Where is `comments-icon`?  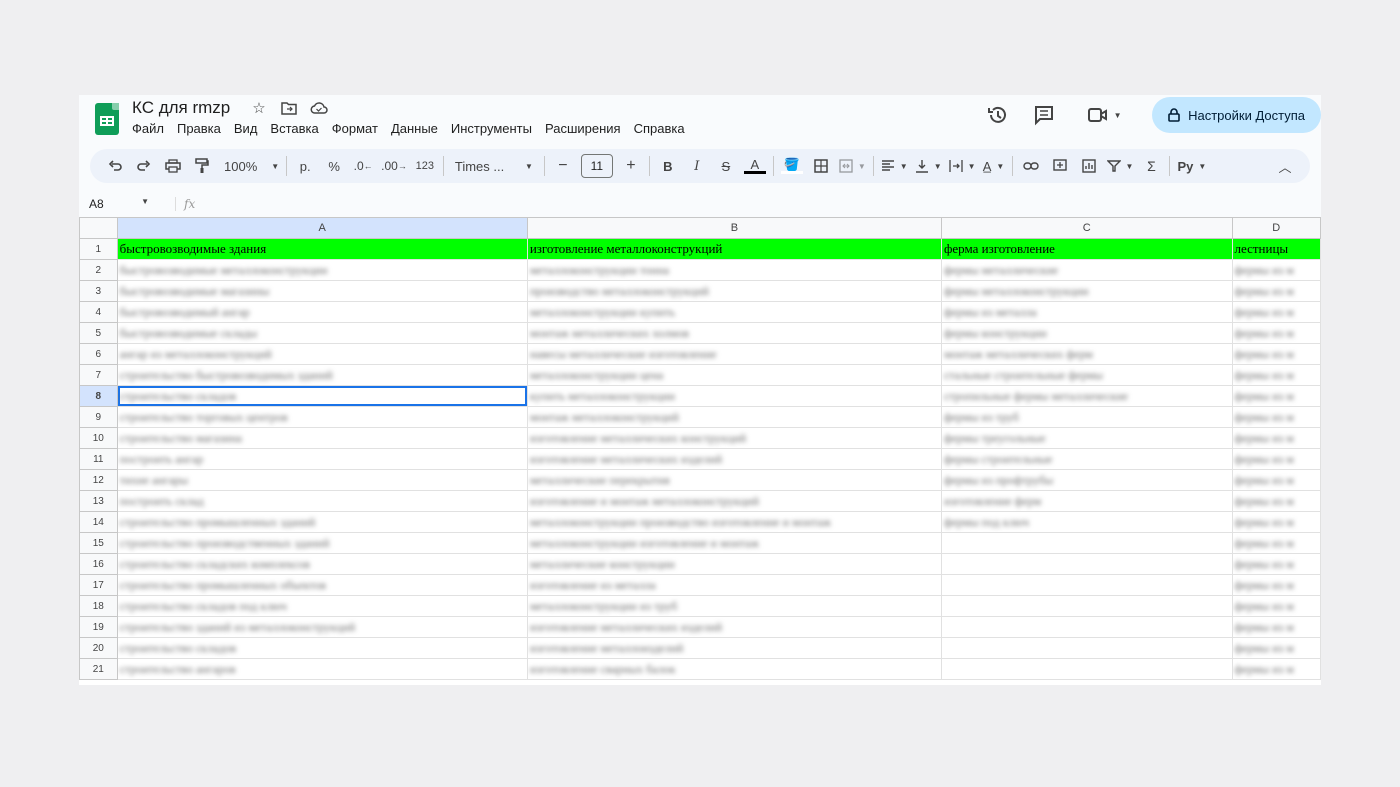
comments-icon is located at coordinates (1044, 115).